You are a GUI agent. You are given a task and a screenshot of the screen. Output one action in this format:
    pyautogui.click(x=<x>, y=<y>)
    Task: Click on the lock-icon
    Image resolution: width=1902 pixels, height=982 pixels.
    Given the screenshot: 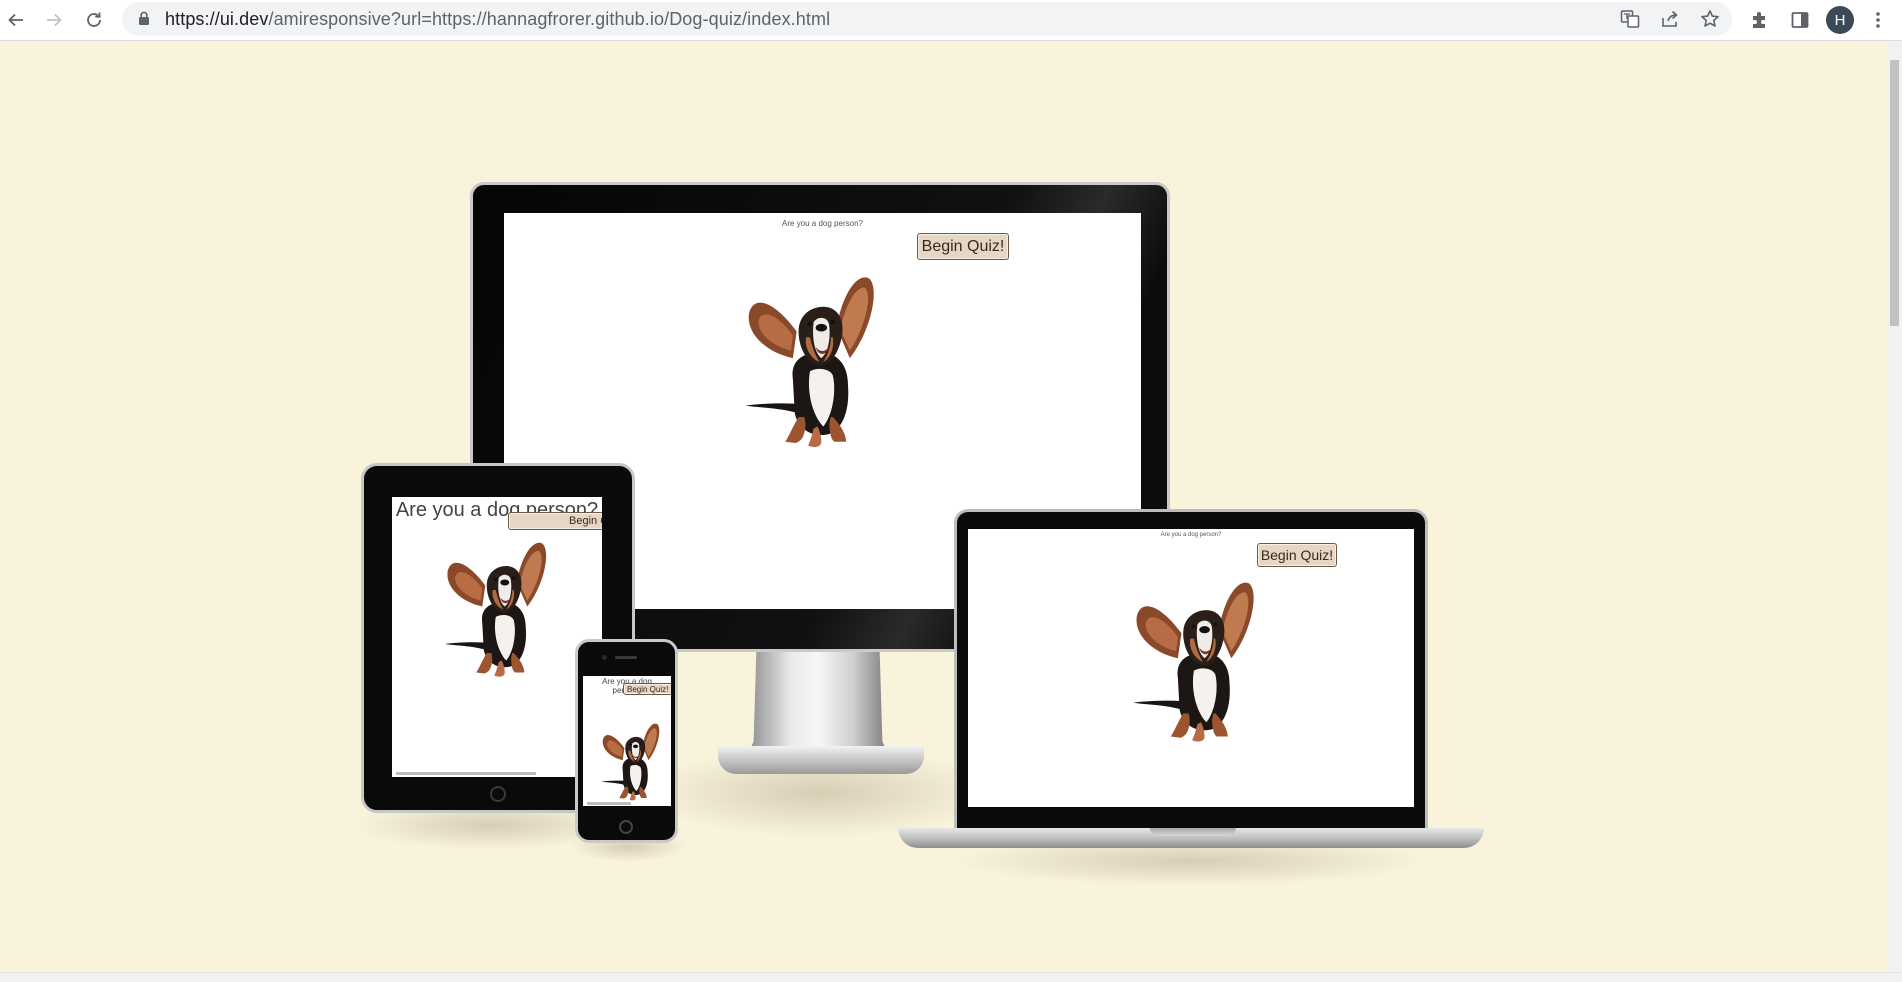 What is the action you would take?
    pyautogui.click(x=144, y=18)
    